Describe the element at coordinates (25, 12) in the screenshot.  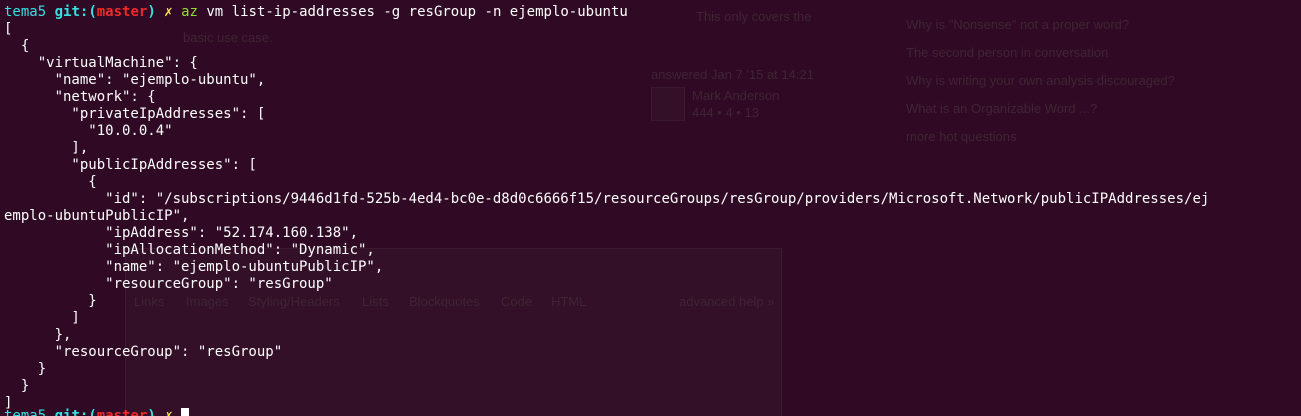
I see `prompt-directory: tema5` at that location.